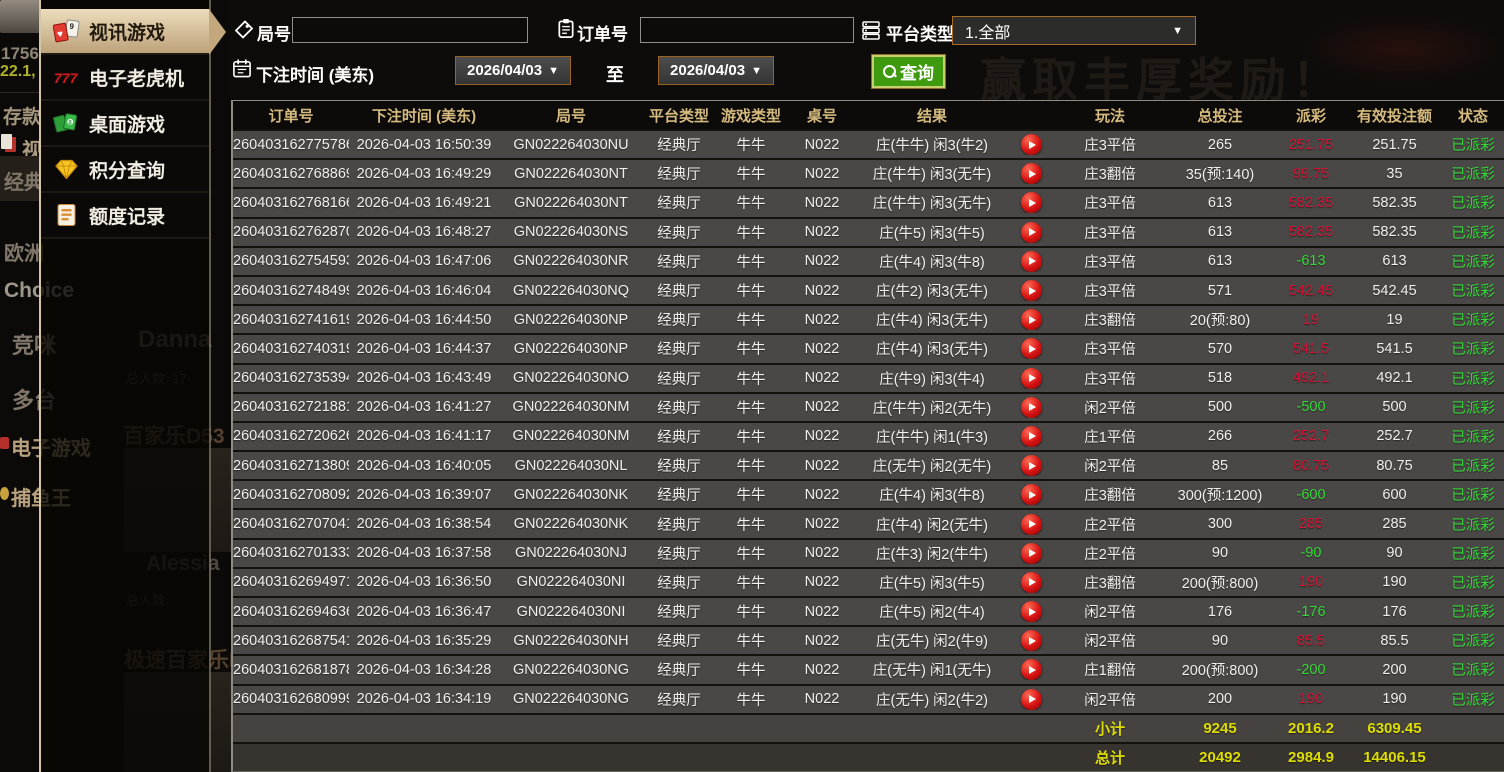 Image resolution: width=1504 pixels, height=772 pixels. I want to click on column-header-bet-time: 下注时间 (美东), so click(424, 116).